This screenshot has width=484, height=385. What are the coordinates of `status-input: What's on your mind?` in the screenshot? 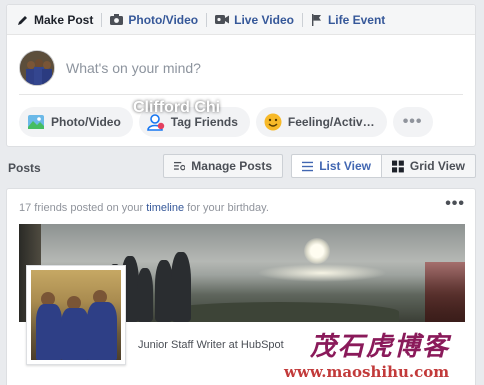 It's located at (133, 68).